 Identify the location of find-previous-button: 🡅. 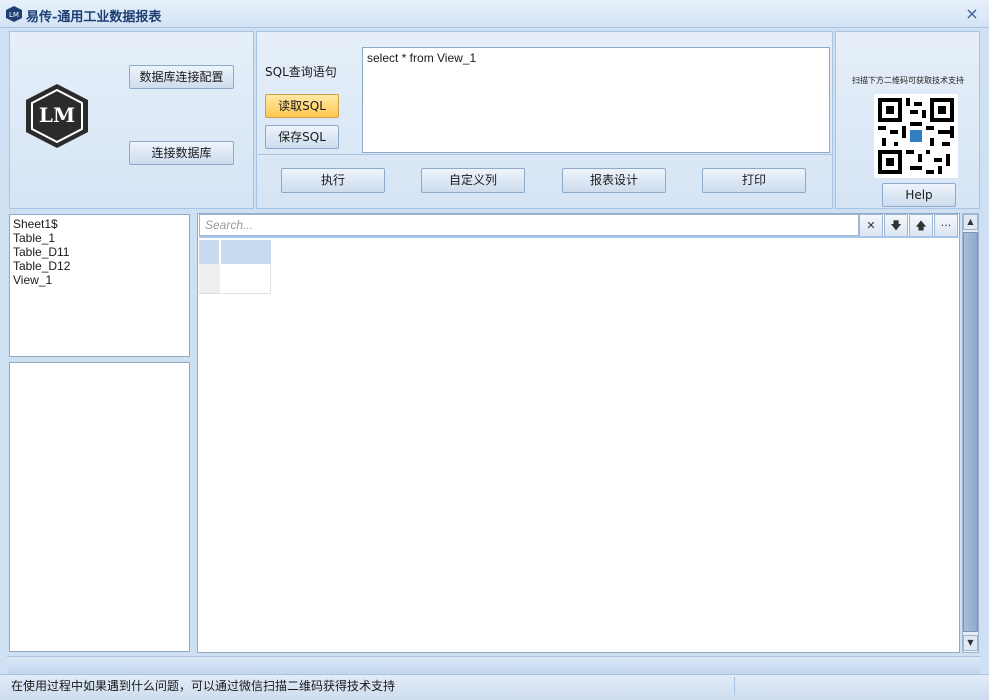
(921, 225).